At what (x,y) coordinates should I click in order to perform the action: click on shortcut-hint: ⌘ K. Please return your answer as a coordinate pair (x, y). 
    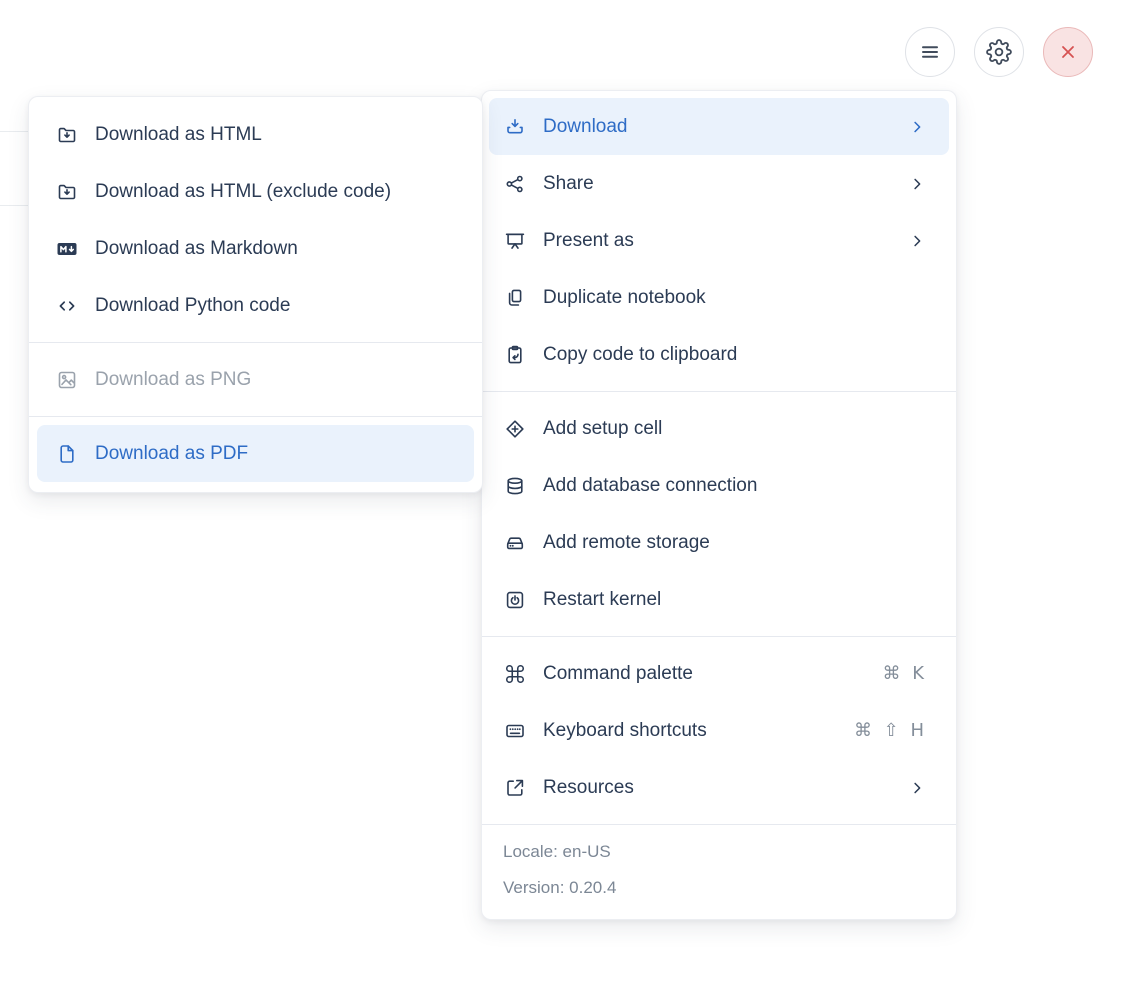
    Looking at the image, I should click on (904, 673).